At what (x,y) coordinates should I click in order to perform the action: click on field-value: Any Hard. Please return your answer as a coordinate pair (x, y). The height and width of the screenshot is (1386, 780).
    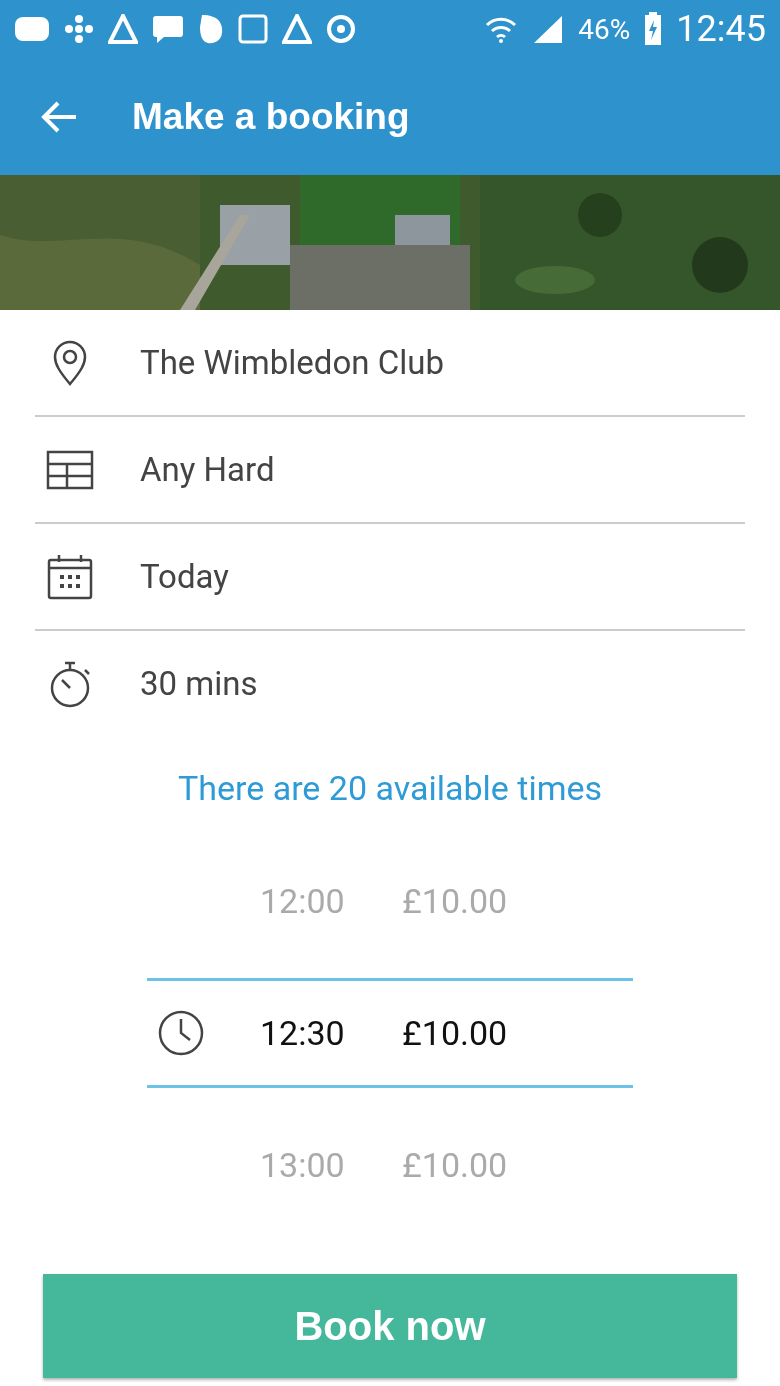
    Looking at the image, I should click on (207, 469).